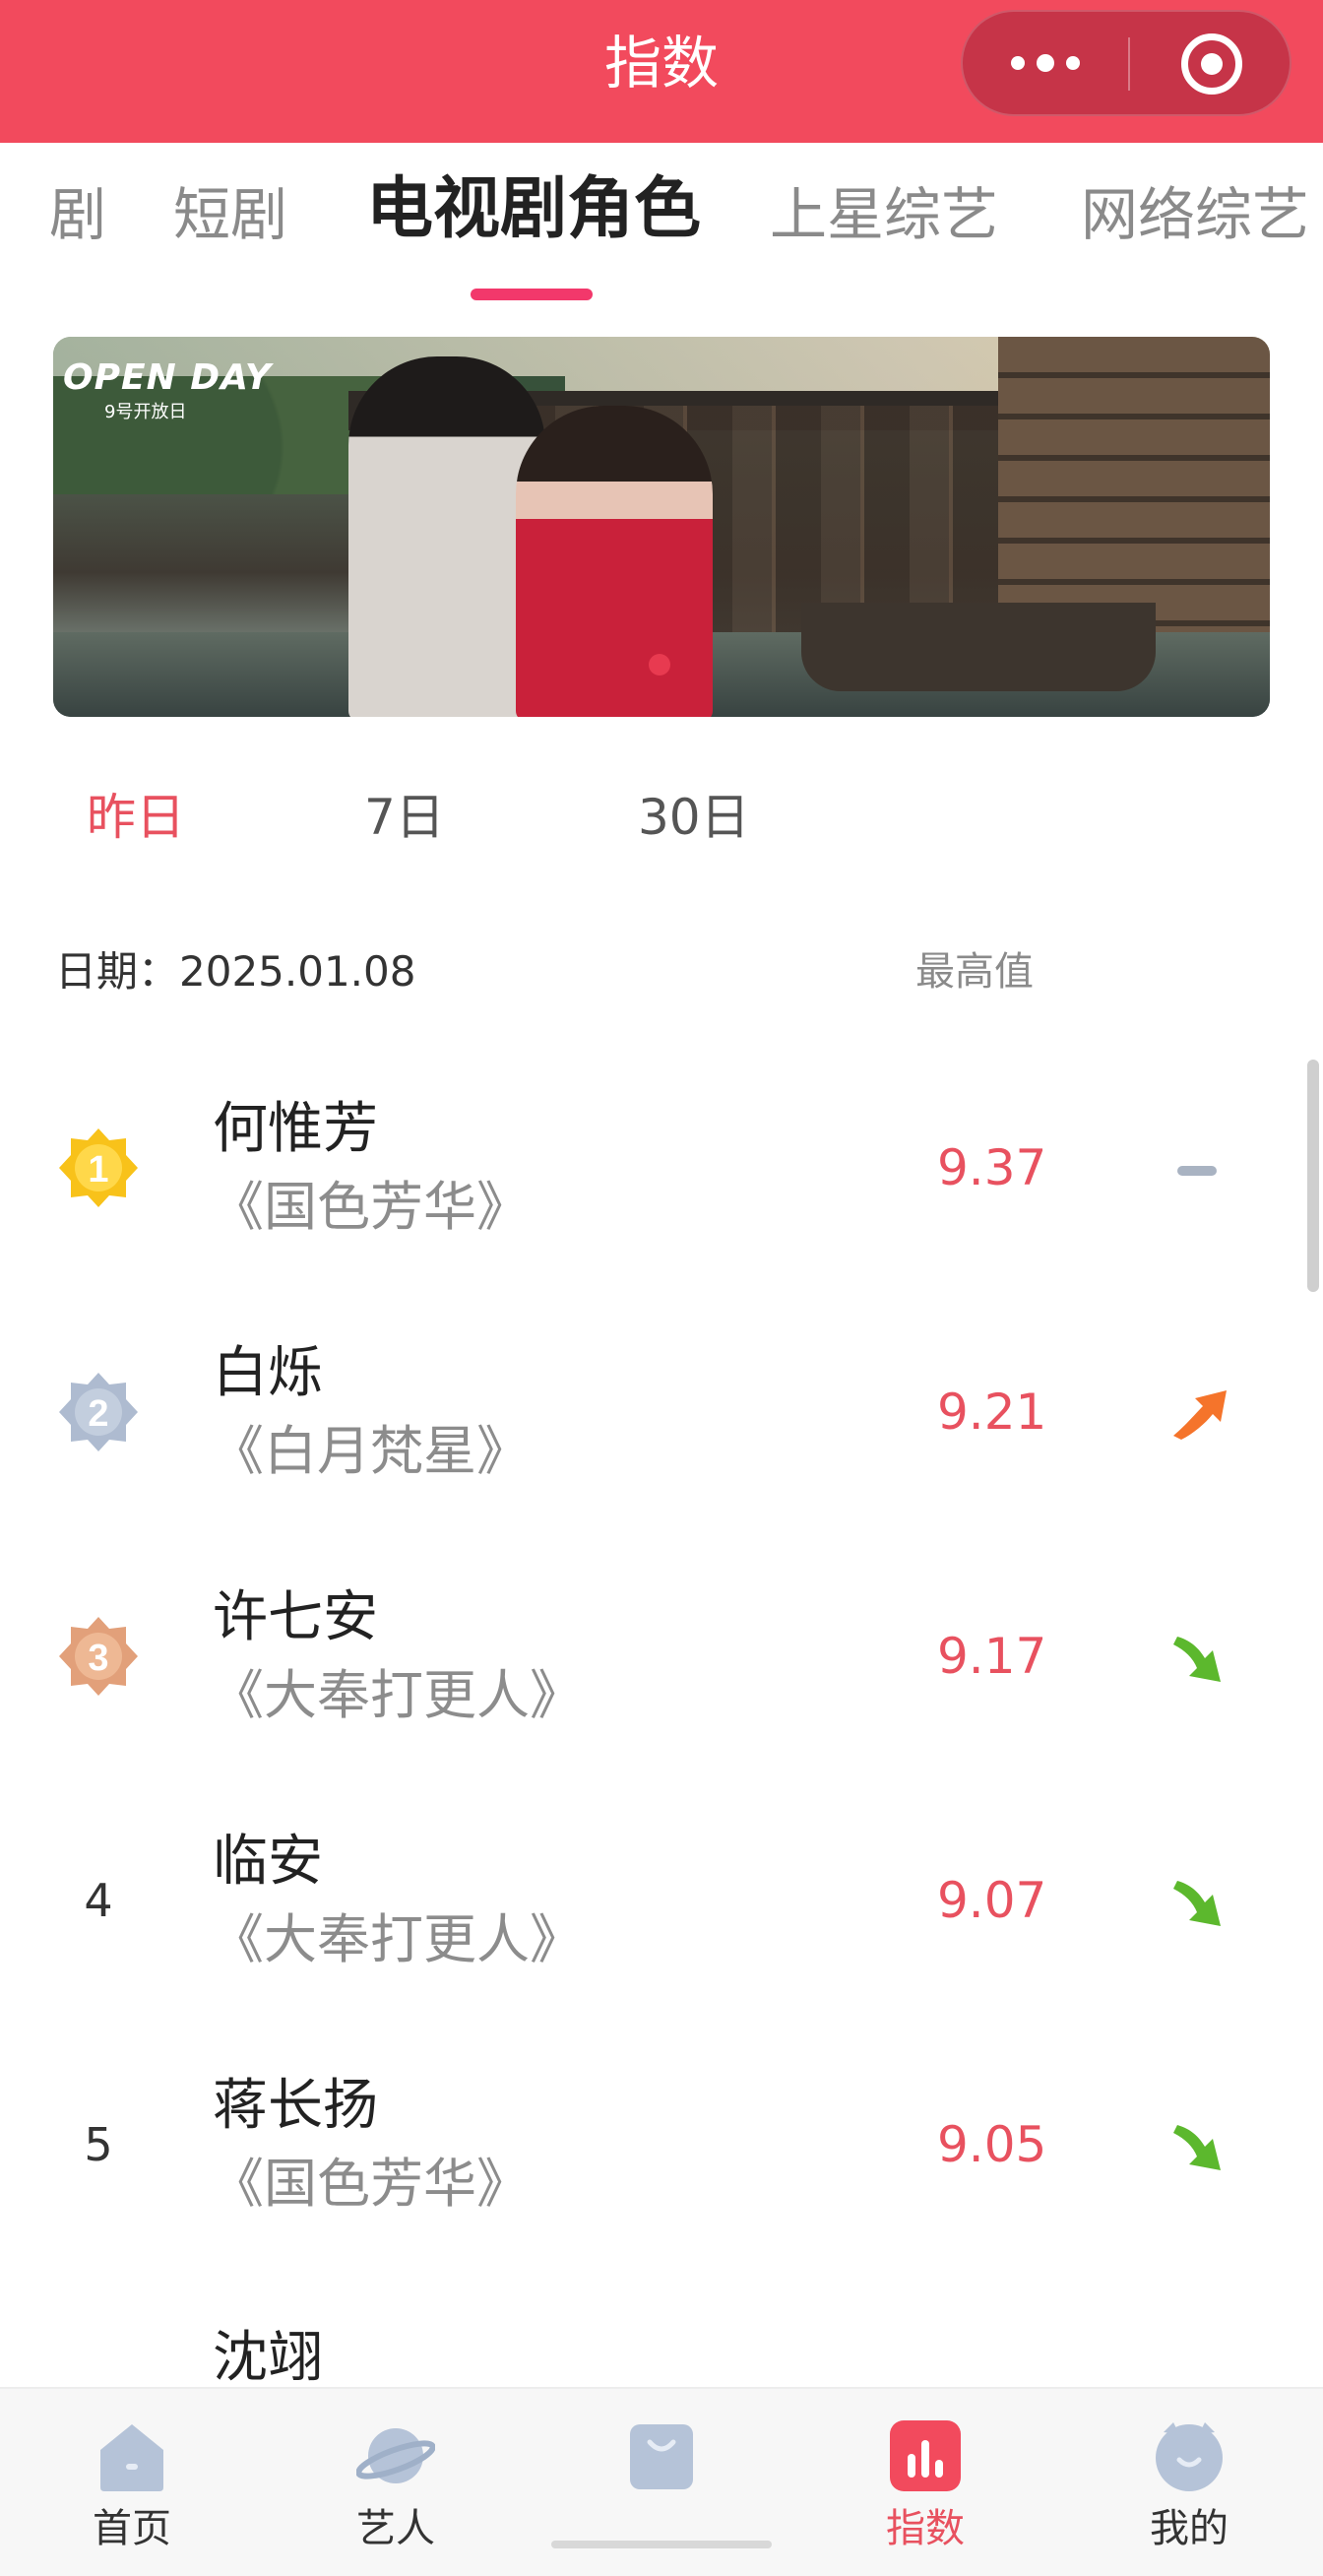 This screenshot has width=1323, height=2576. I want to click on tab-online-variety: 网络综艺, so click(1195, 214).